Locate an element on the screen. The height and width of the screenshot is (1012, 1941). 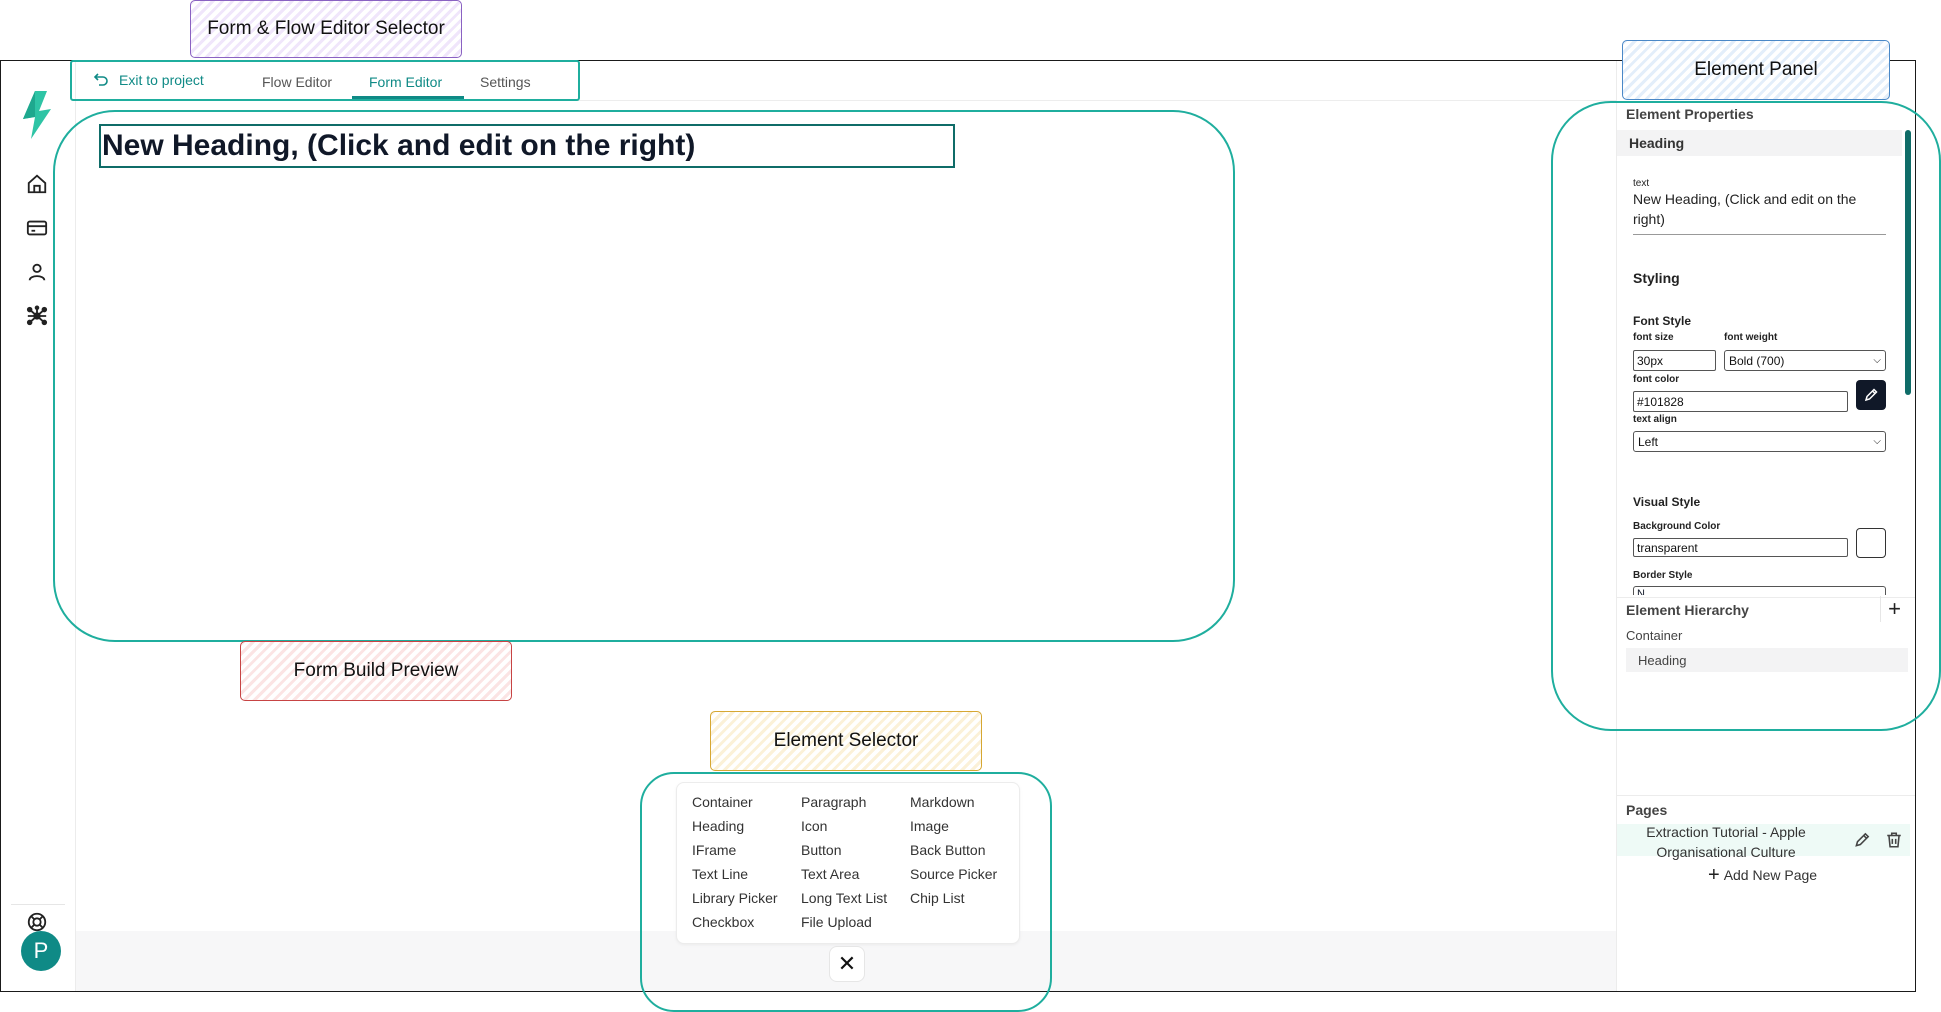
delete-page-icon is located at coordinates (1894, 842).